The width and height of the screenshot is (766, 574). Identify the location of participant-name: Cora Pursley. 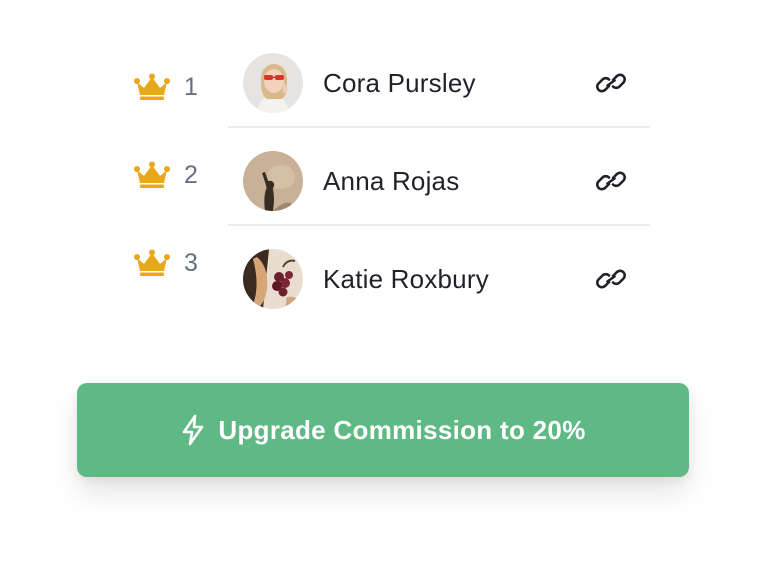
(399, 82).